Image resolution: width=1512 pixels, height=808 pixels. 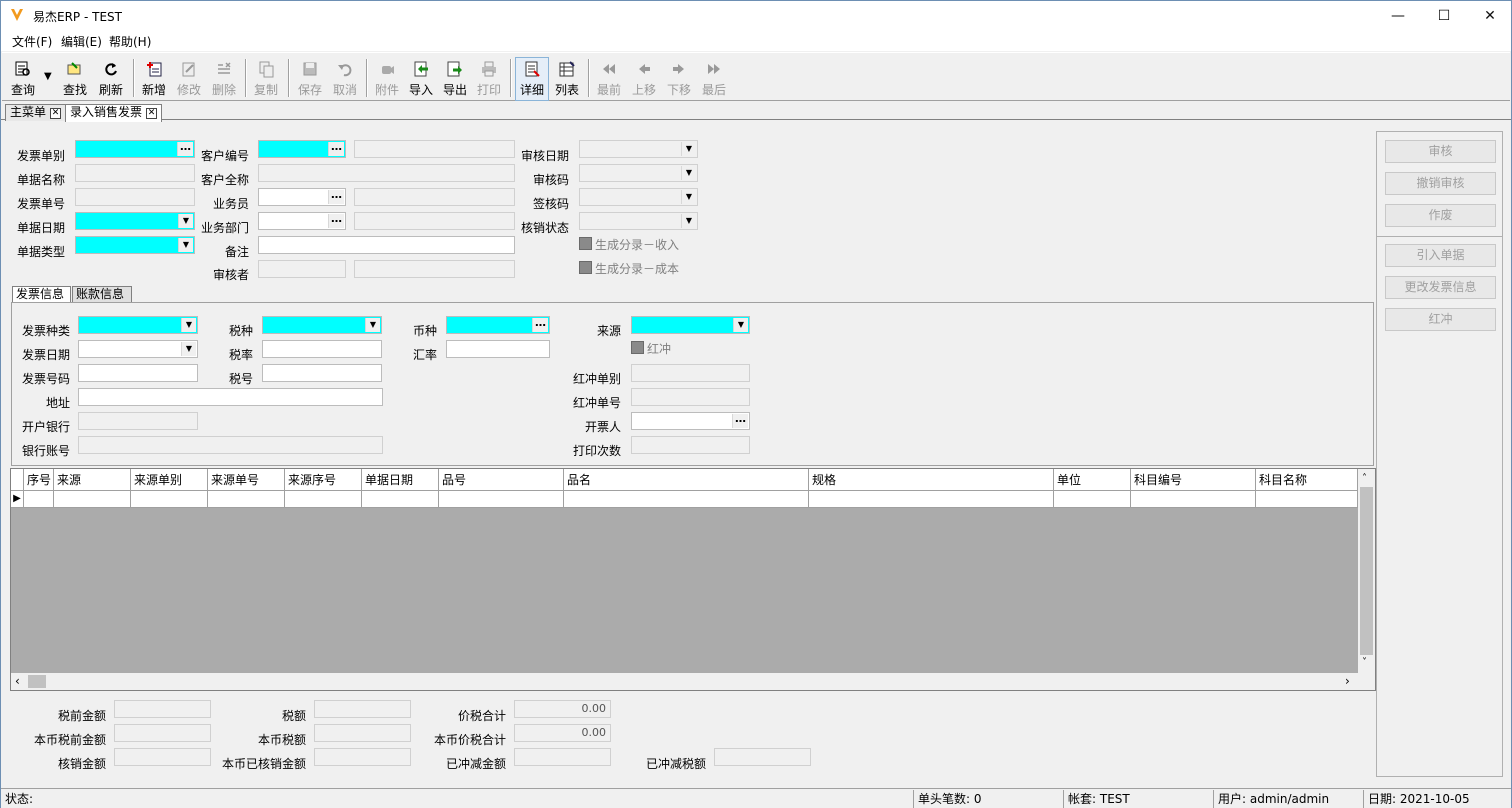 I want to click on vertical-scrollbar: ˄ ˅, so click(x=1366, y=579).